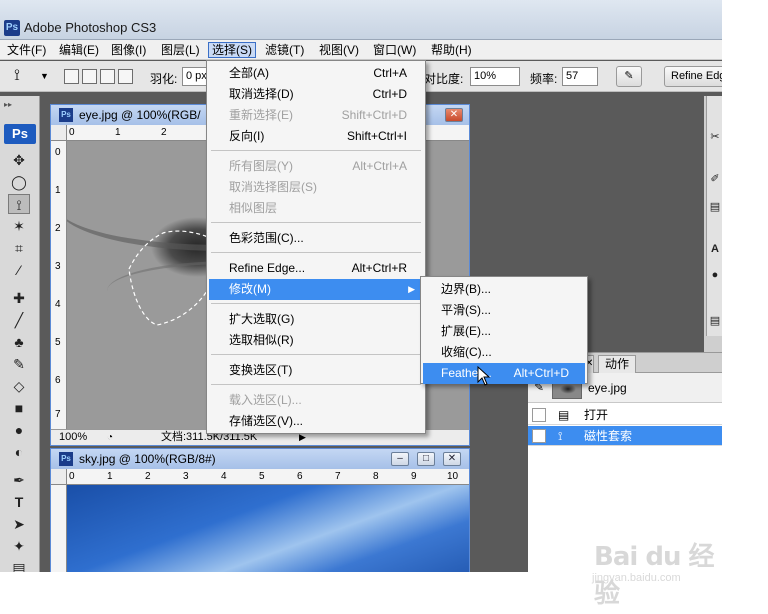  What do you see at coordinates (19, 480) in the screenshot?
I see `pen-tool-icon: ✒` at bounding box center [19, 480].